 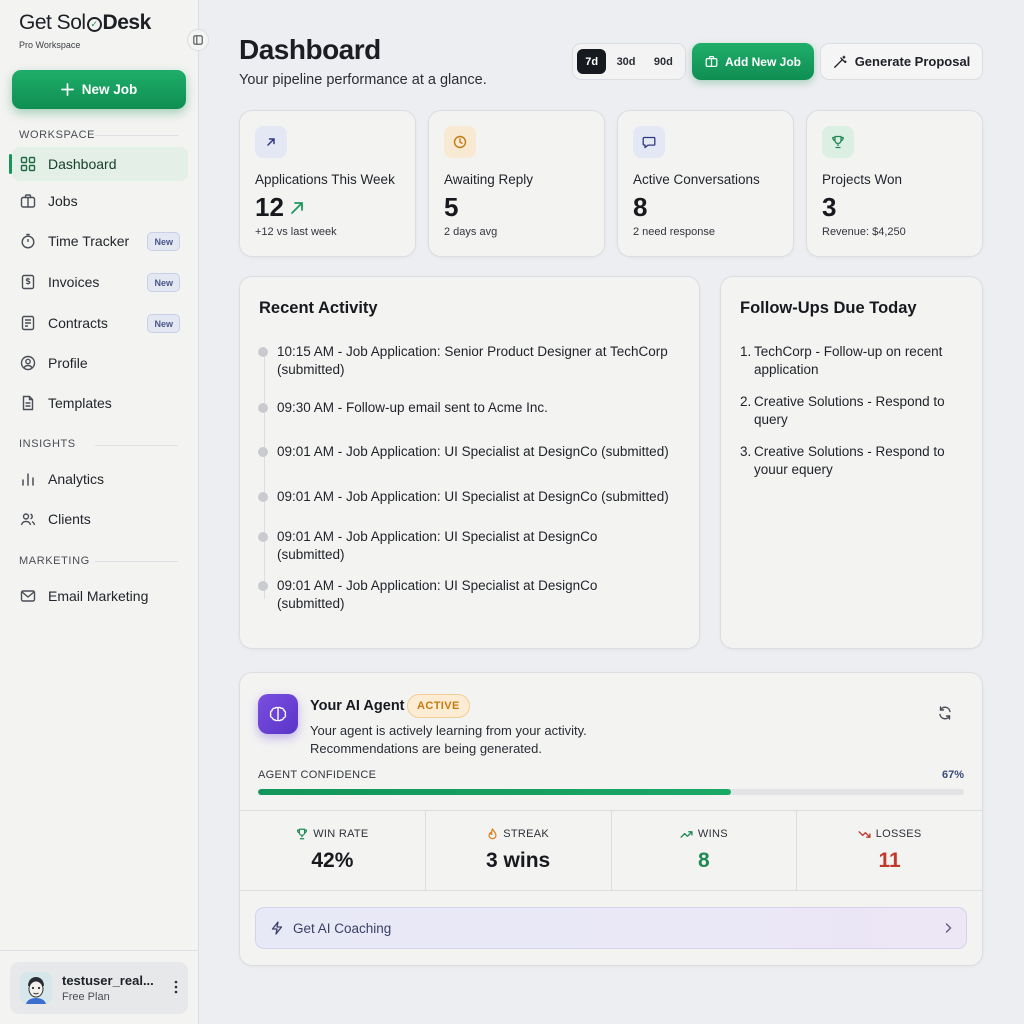 I want to click on section-insights: INSIGHTS, so click(x=47, y=444).